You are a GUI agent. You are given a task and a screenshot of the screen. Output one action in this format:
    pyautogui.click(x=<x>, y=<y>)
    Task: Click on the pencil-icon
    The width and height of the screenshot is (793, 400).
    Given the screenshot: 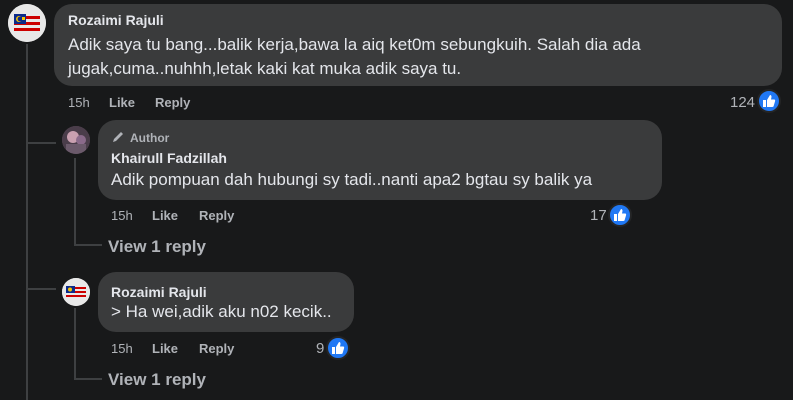 What is the action you would take?
    pyautogui.click(x=118, y=139)
    